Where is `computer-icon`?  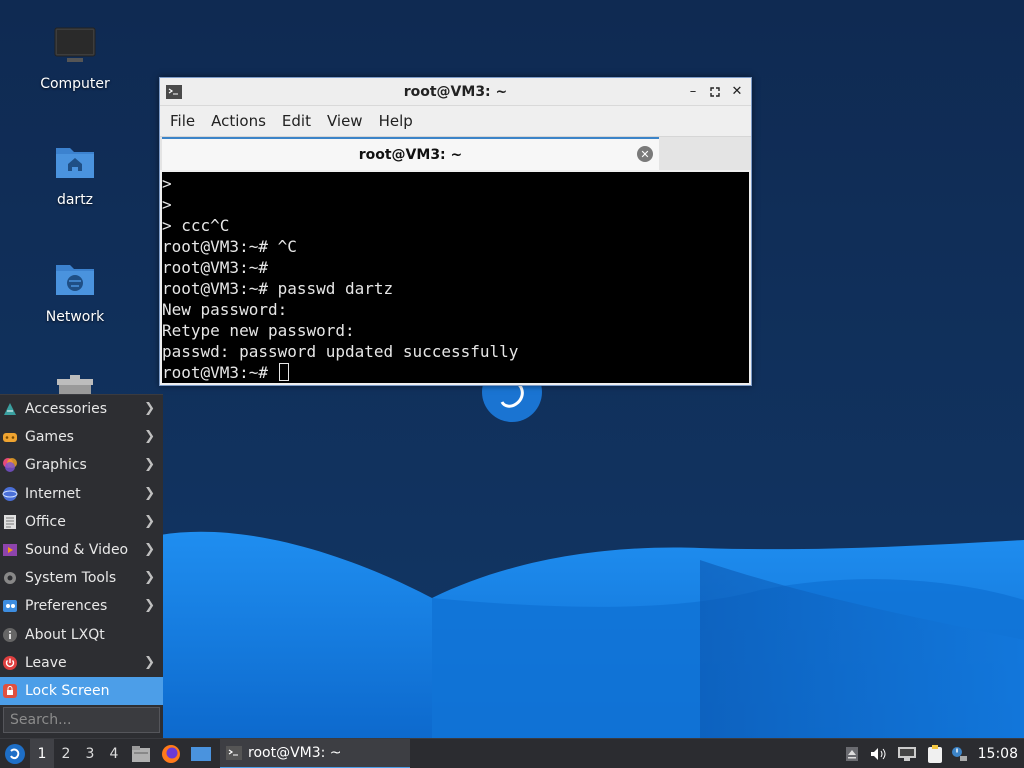 computer-icon is located at coordinates (75, 46).